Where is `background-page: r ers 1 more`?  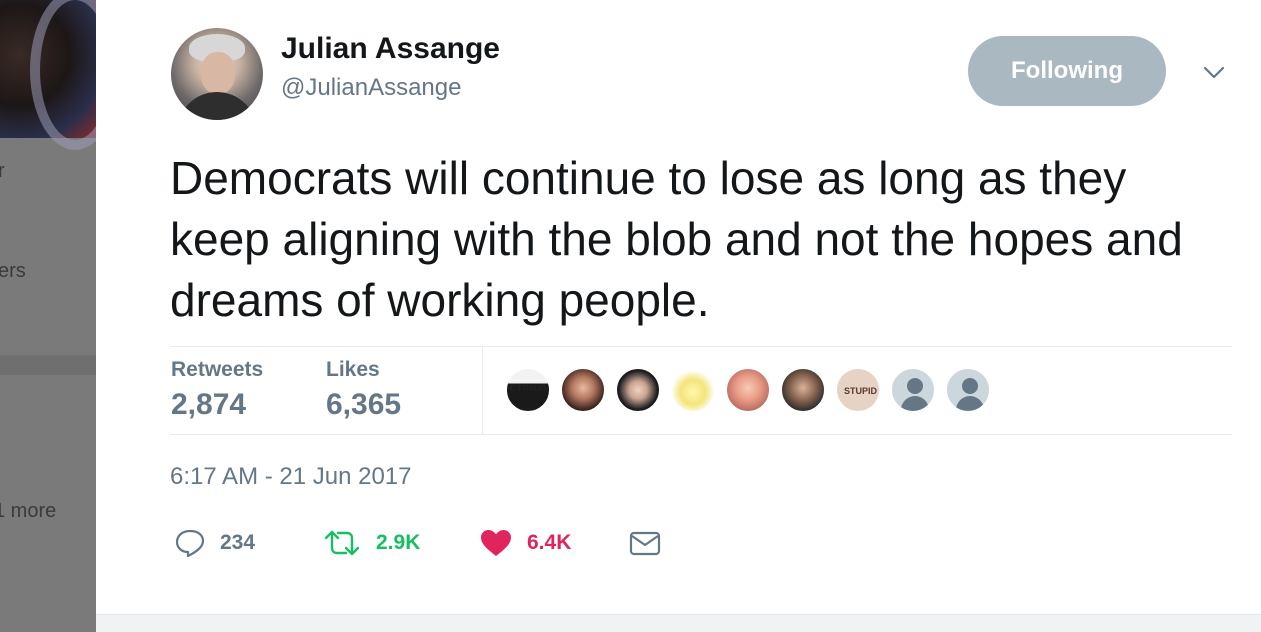
background-page: r ers 1 more is located at coordinates (48, 316).